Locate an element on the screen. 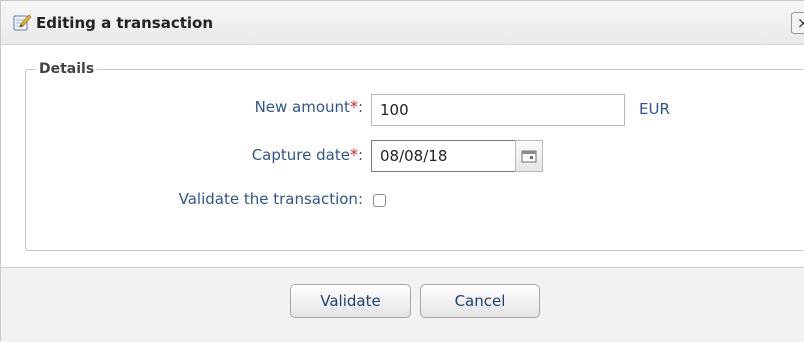 Image resolution: width=804 pixels, height=342 pixels. calendar-button is located at coordinates (529, 156).